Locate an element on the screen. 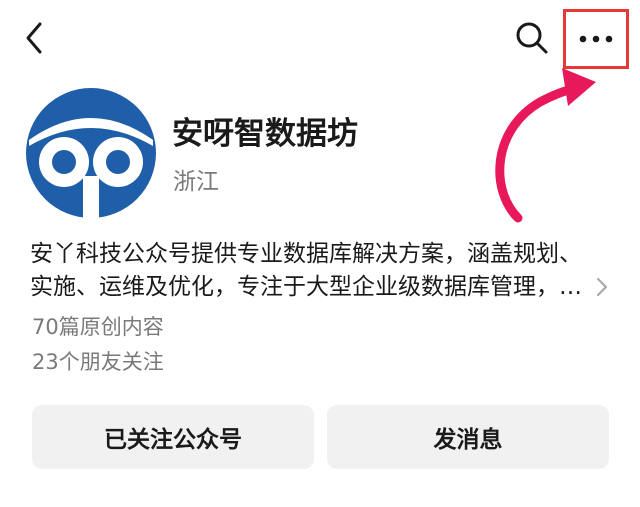  followed-account-button: 已关注公众号 is located at coordinates (173, 437).